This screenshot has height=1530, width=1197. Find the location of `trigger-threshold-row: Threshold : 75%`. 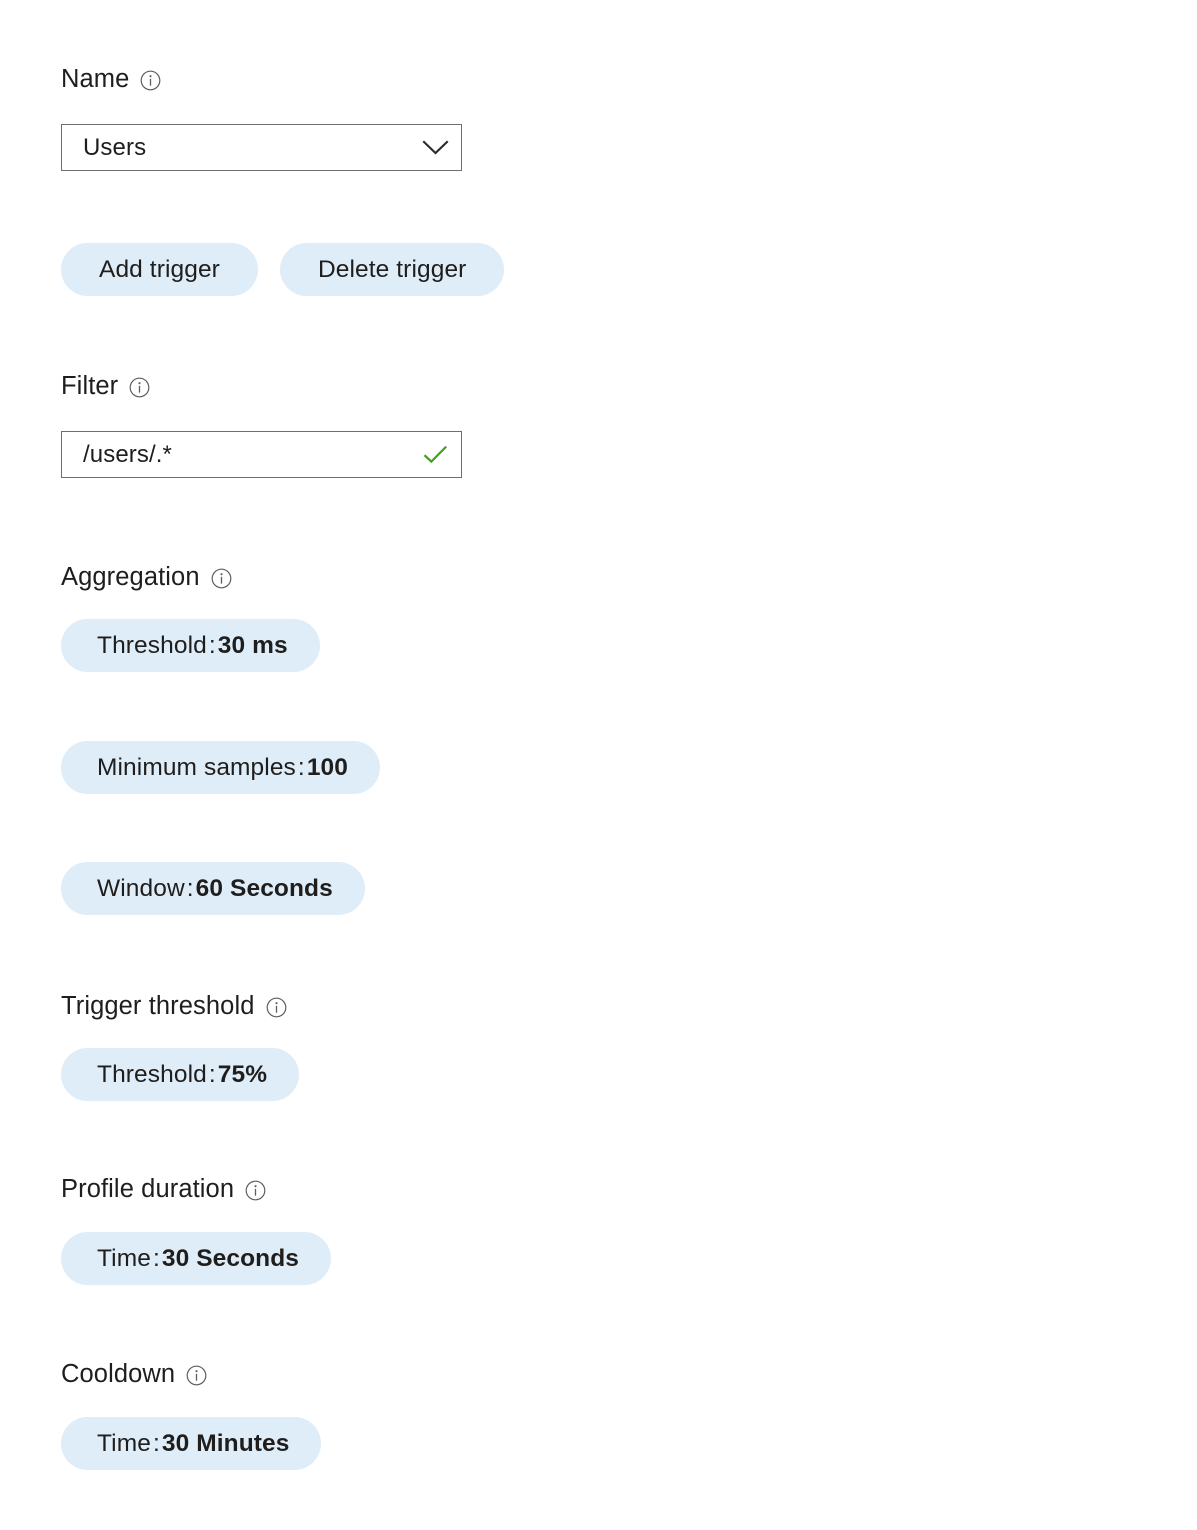

trigger-threshold-row: Threshold : 75% is located at coordinates (150, 1074).